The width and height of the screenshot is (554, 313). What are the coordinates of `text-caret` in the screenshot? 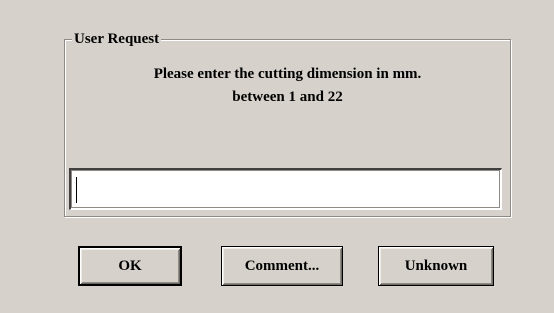 It's located at (76, 190).